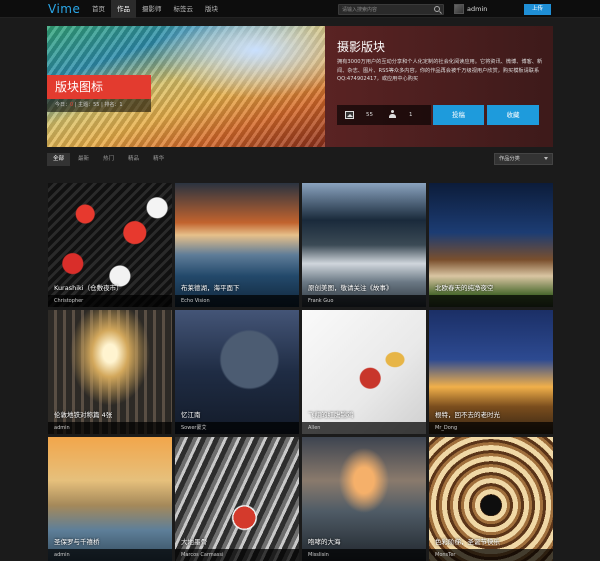 This screenshot has height=561, width=600. Describe the element at coordinates (320, 301) in the screenshot. I see `photo-author: Frank Guo` at that location.